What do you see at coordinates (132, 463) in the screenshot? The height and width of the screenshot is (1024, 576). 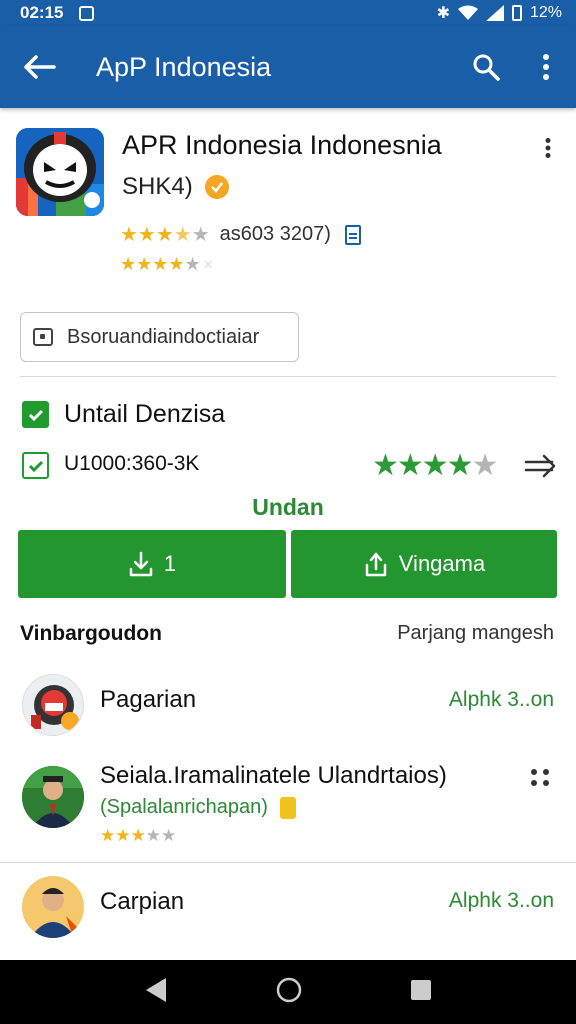 I see `detail-item-value: U1000:360-3K` at bounding box center [132, 463].